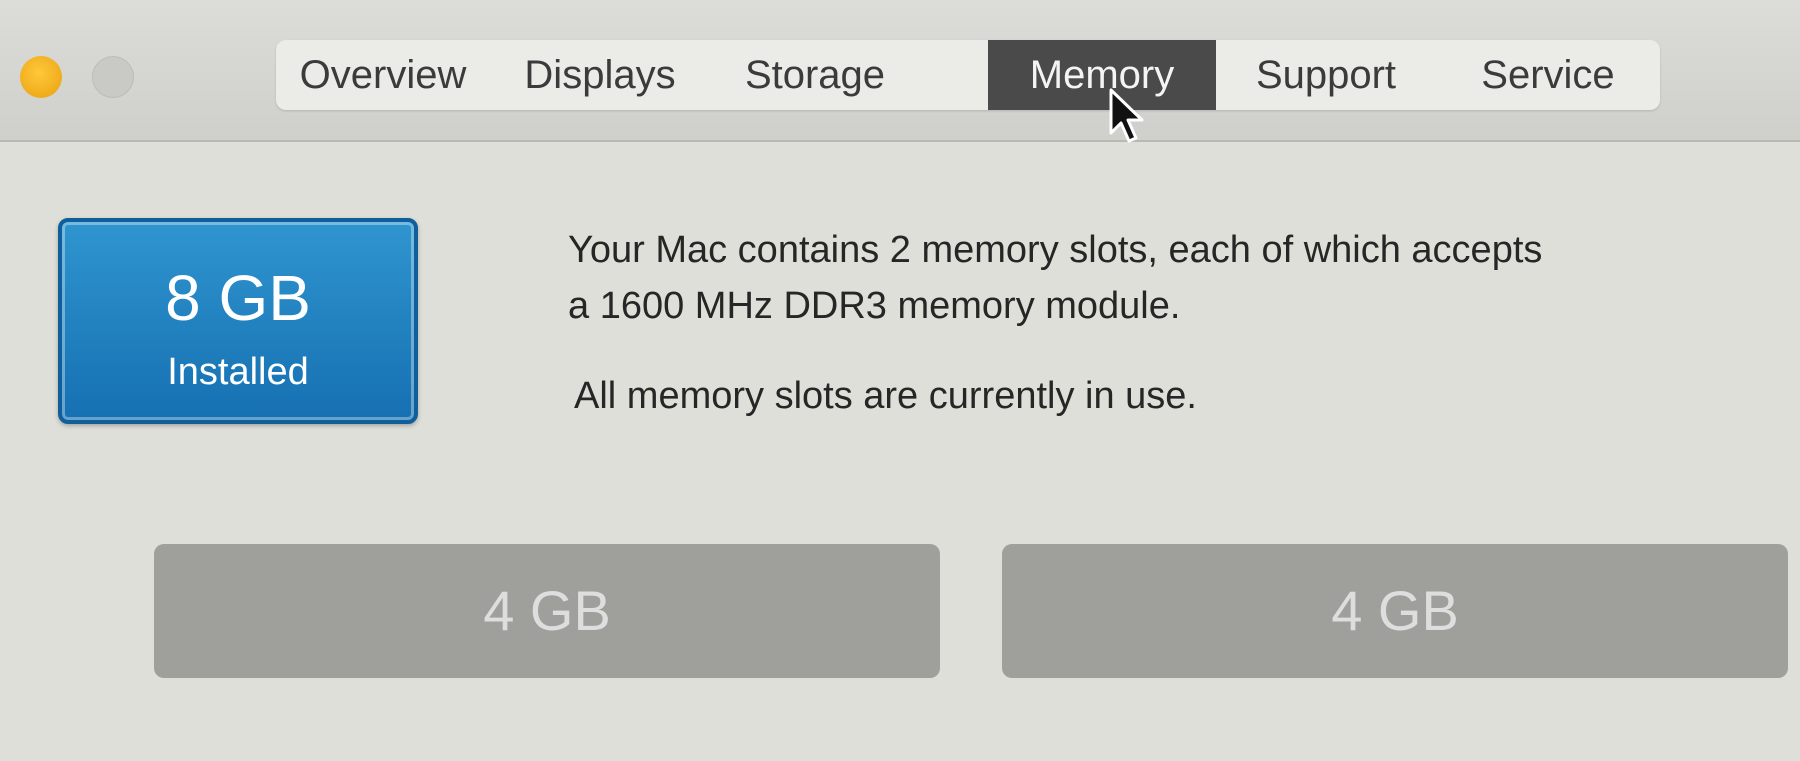 This screenshot has height=761, width=1800. What do you see at coordinates (1395, 611) in the screenshot?
I see `memory-slot-2: 4 GB` at bounding box center [1395, 611].